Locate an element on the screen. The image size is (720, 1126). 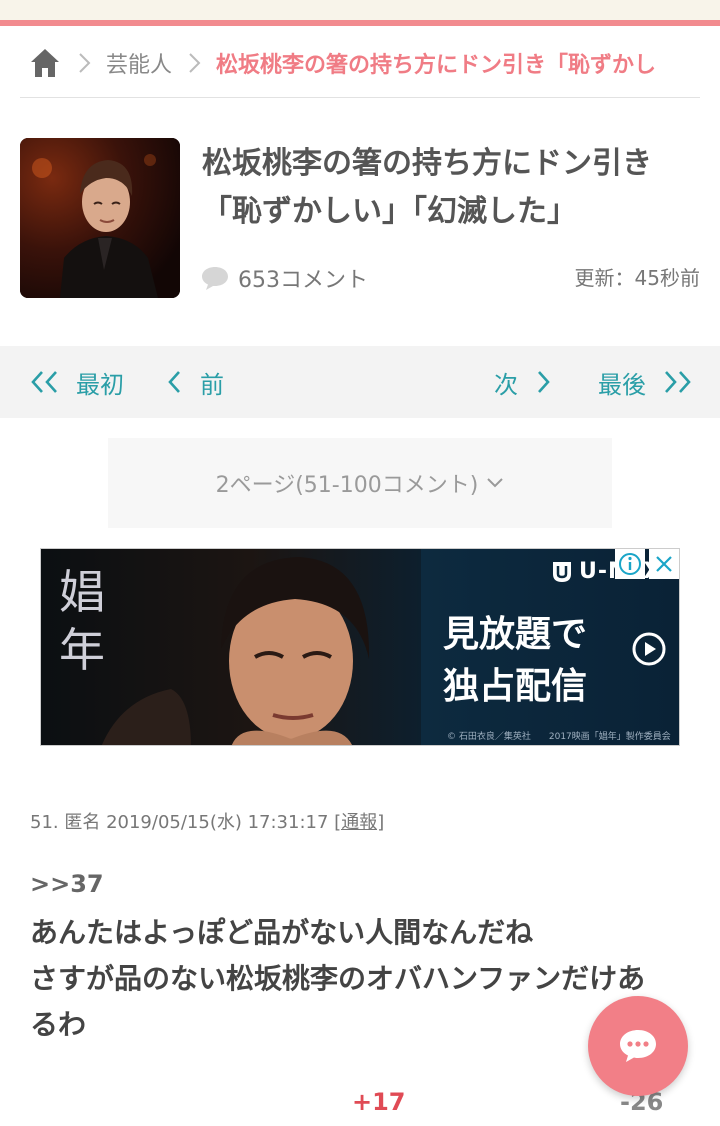
unext-logo-icon is located at coordinates (562, 571).